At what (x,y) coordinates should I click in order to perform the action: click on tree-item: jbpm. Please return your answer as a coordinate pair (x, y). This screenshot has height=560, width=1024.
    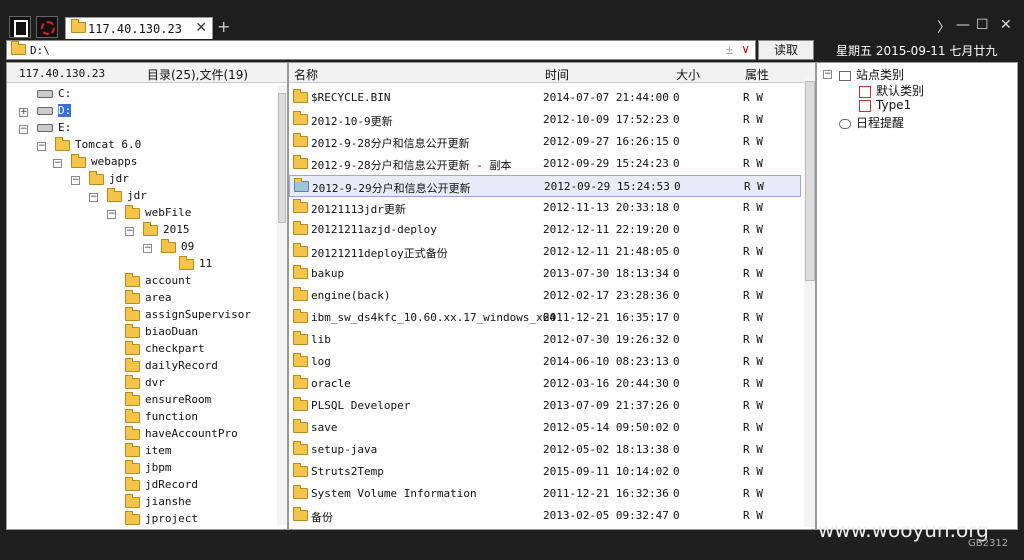
    Looking at the image, I should click on (148, 468).